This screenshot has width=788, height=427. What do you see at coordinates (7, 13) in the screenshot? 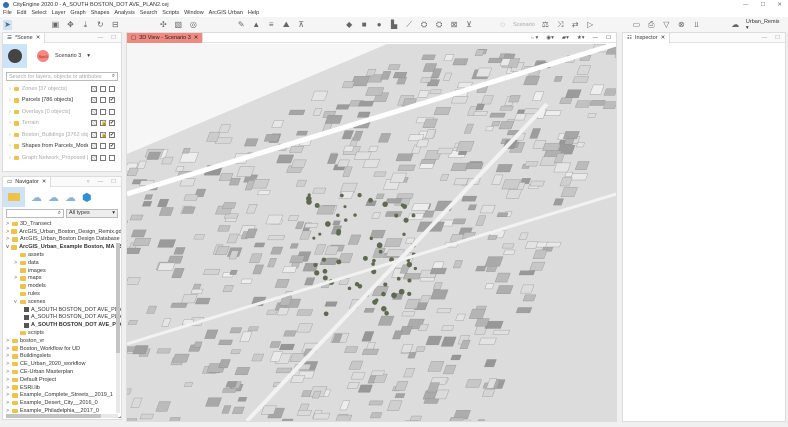
I see `menu-file: File` at bounding box center [7, 13].